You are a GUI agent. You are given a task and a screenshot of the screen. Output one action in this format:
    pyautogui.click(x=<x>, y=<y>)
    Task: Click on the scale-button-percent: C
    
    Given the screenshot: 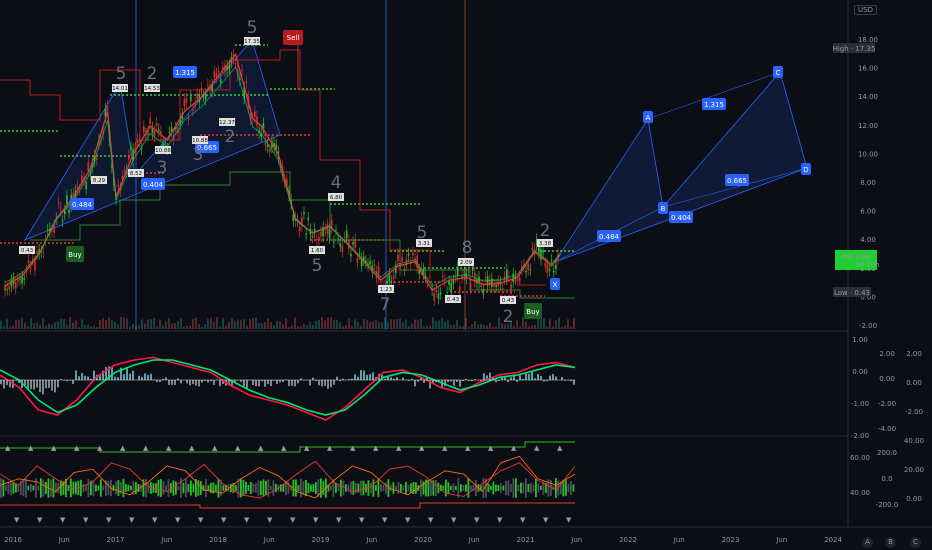 What is the action you would take?
    pyautogui.click(x=915, y=542)
    